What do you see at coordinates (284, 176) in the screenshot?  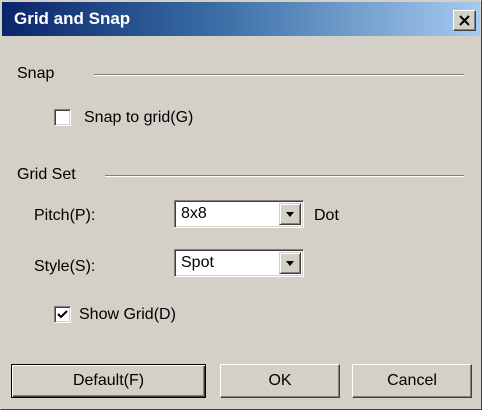 I see `grid-set-group-divider` at bounding box center [284, 176].